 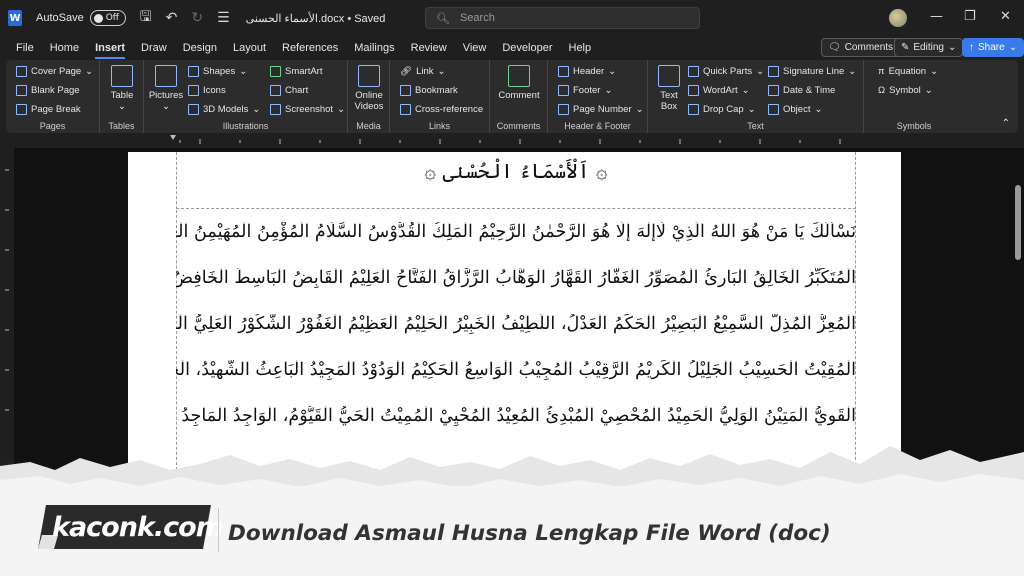 I want to click on cross-reference-label: Cross-reference, so click(x=449, y=109).